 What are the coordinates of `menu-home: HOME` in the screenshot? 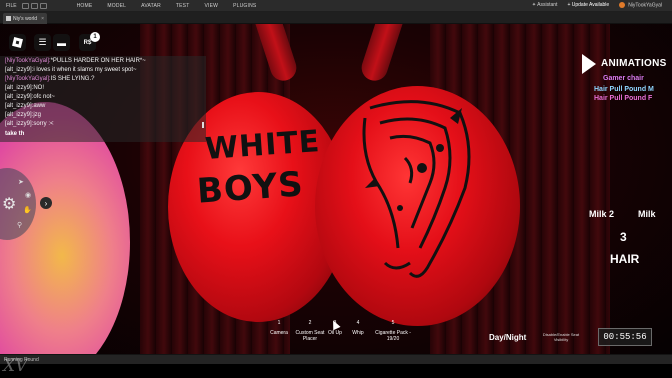 It's located at (85, 6).